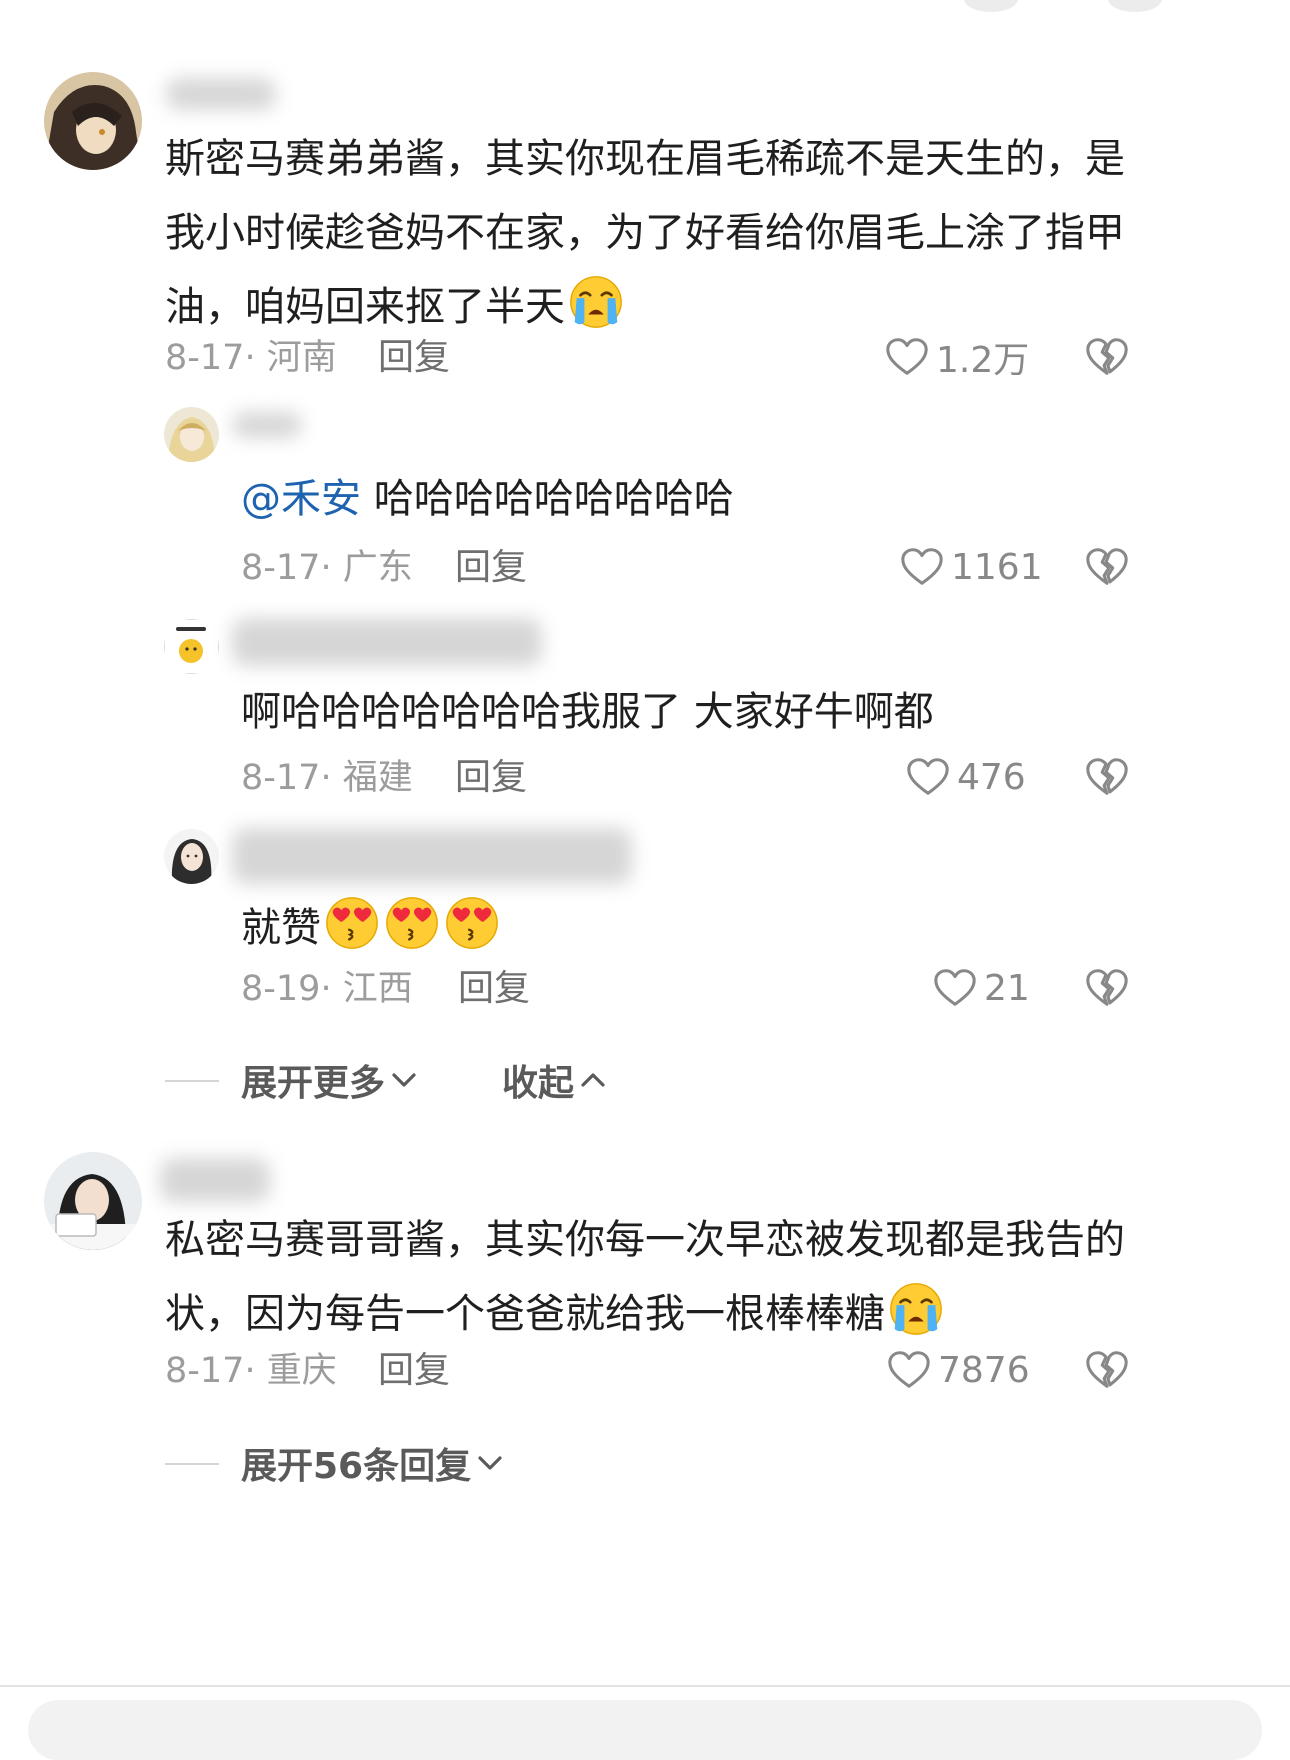 This screenshot has width=1290, height=1760. Describe the element at coordinates (373, 1464) in the screenshot. I see `expand-replies-button: 展开56条回复` at that location.